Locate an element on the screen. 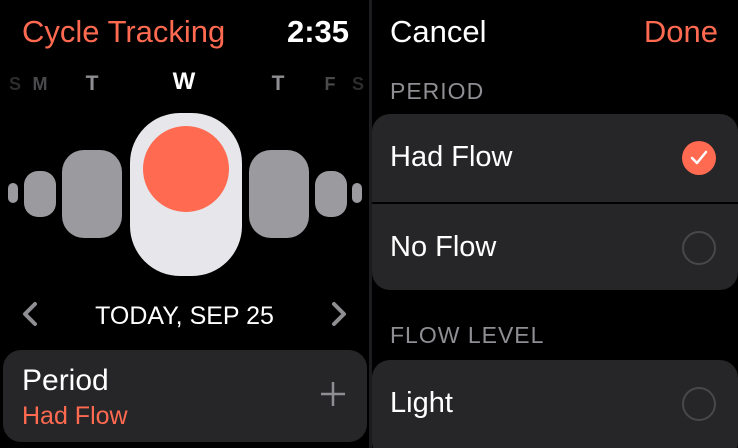 This screenshot has height=448, width=738. day-pill-fri is located at coordinates (331, 194).